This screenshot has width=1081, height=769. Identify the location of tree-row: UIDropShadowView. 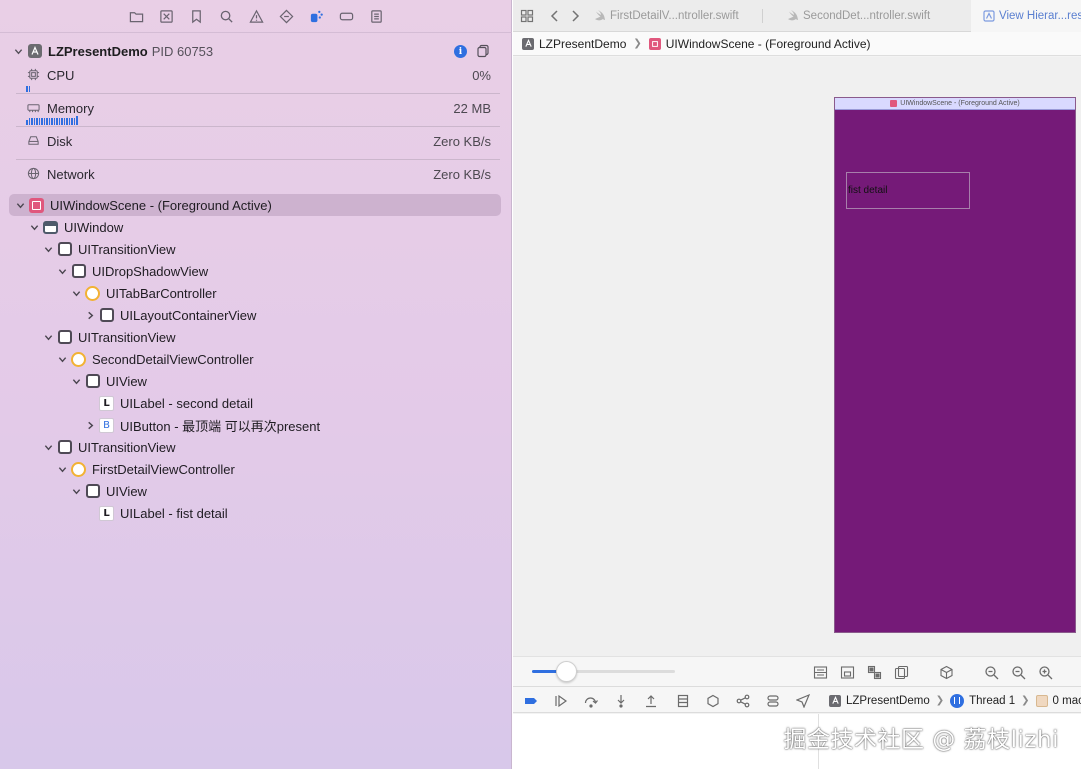
(255, 271).